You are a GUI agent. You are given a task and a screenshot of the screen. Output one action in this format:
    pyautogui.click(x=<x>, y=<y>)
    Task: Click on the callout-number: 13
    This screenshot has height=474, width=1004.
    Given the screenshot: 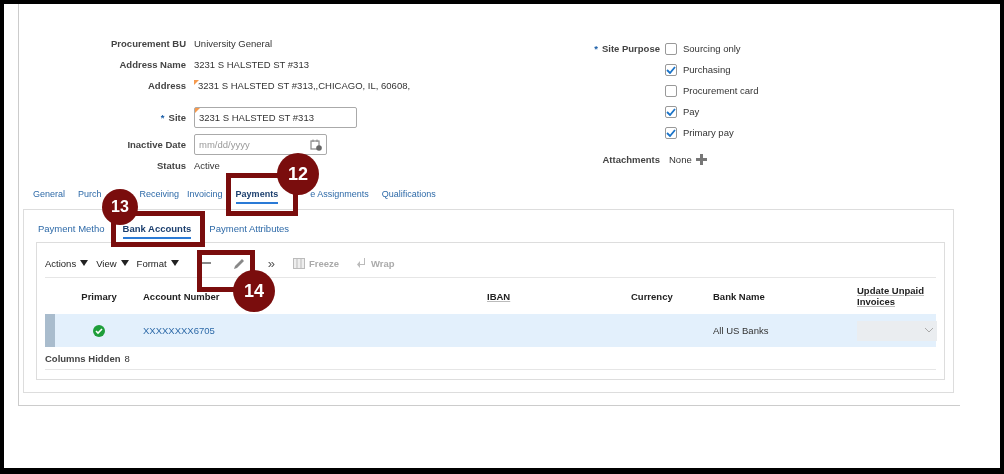 What is the action you would take?
    pyautogui.click(x=120, y=207)
    